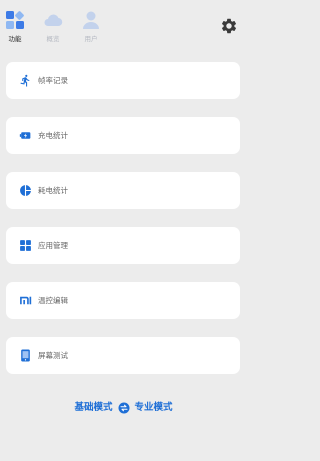 This screenshot has height=461, width=320. What do you see at coordinates (53, 135) in the screenshot?
I see `menu-item-charging-stats-label: 充电统计` at bounding box center [53, 135].